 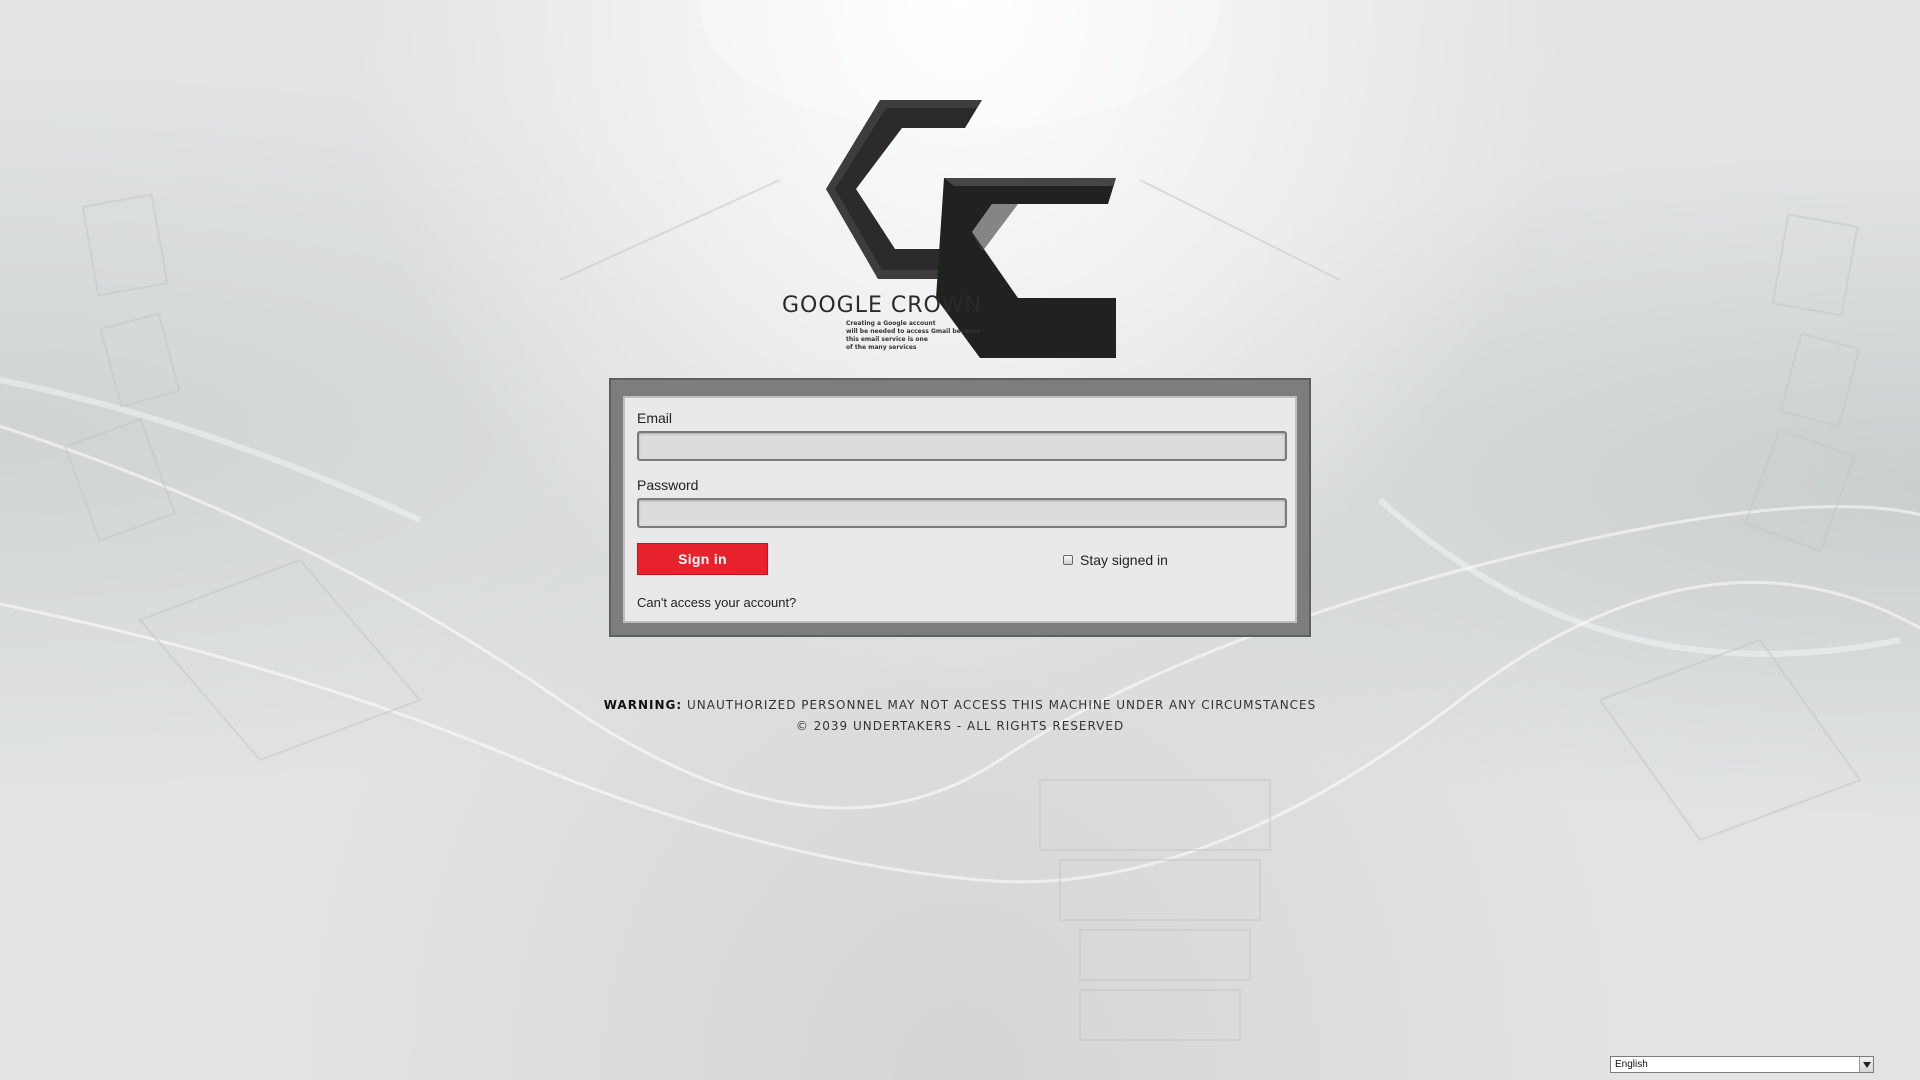 What do you see at coordinates (716, 602) in the screenshot?
I see `cant-access-link: Can't access your account?` at bounding box center [716, 602].